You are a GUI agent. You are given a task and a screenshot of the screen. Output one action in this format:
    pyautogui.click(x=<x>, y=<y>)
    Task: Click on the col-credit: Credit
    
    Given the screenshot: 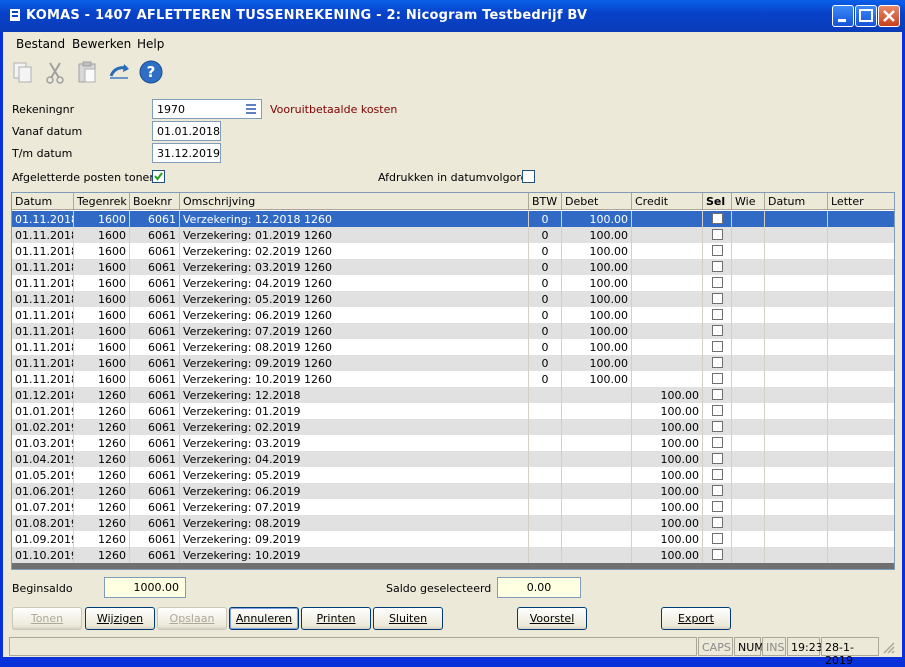 What is the action you would take?
    pyautogui.click(x=667, y=201)
    